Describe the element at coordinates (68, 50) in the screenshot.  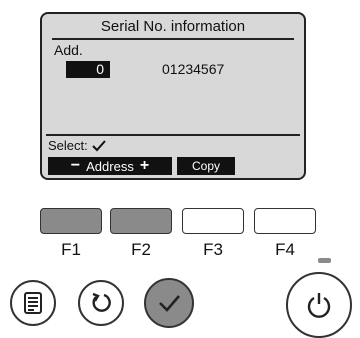
I see `address-label: Add.` at that location.